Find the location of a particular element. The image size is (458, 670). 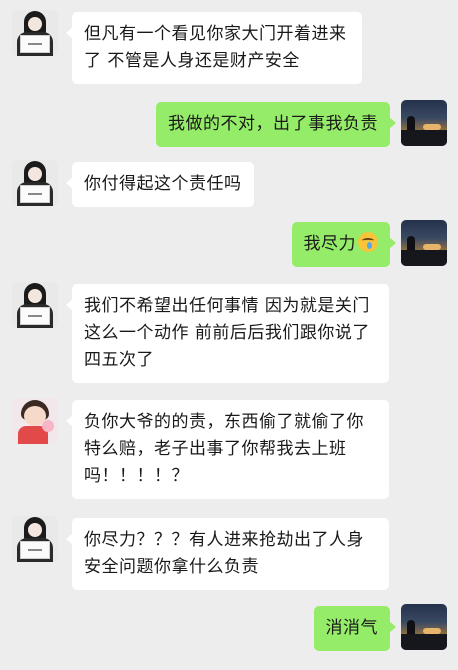

incoming-message-bubble: 你尽力？？？有人进来抢劫出了人身安全问题你拿什么负责 is located at coordinates (227, 554).